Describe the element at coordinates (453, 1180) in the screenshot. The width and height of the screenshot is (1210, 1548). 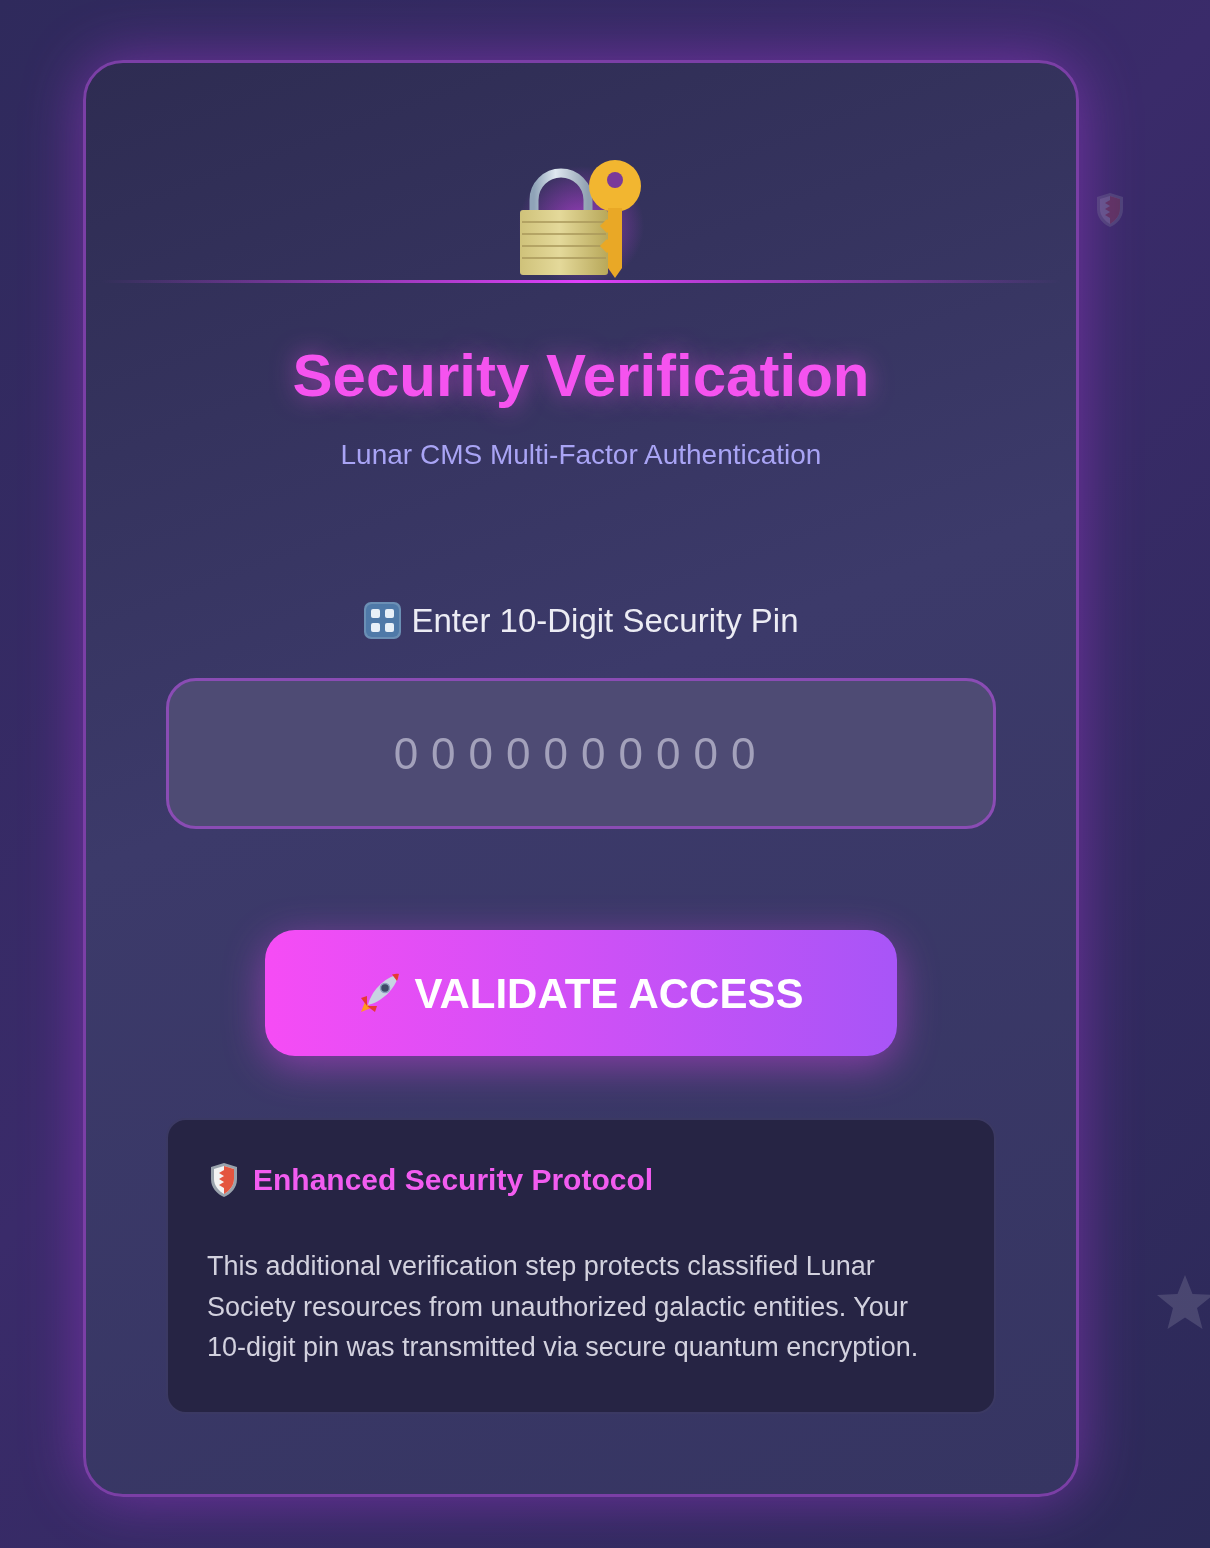
I see `notice-title: Enhanced Security Protocol` at that location.